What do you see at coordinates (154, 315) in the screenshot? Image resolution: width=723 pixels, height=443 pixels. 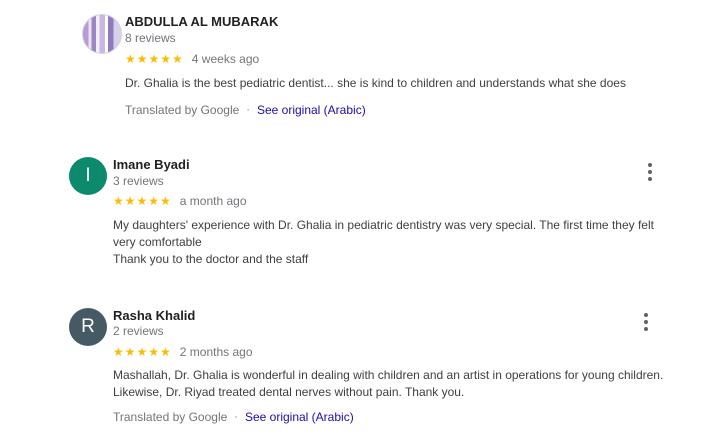 I see `reviewer-name: Rasha Khalid` at bounding box center [154, 315].